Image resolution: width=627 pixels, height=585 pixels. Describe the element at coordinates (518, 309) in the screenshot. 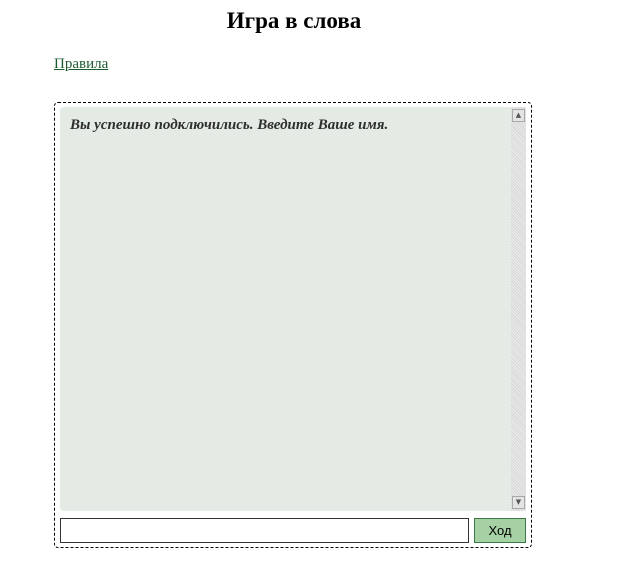

I see `message-log-scrollbar: ▲ ▼` at that location.